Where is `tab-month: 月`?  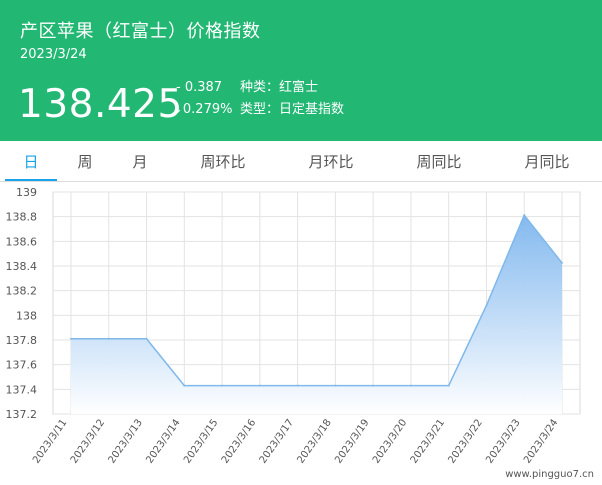
tab-month: 月 is located at coordinates (140, 160).